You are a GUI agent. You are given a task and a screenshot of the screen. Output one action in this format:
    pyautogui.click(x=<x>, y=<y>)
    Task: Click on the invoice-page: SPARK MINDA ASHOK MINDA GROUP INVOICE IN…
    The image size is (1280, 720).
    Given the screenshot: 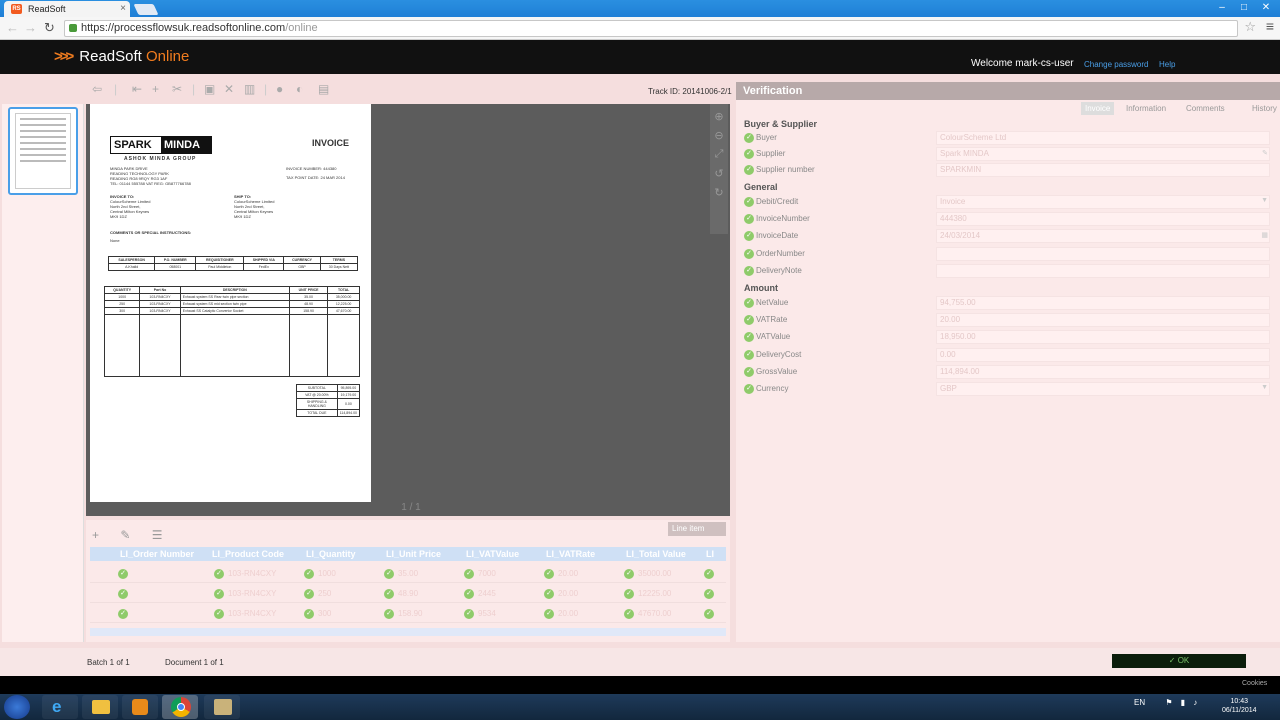 What is the action you would take?
    pyautogui.click(x=230, y=303)
    